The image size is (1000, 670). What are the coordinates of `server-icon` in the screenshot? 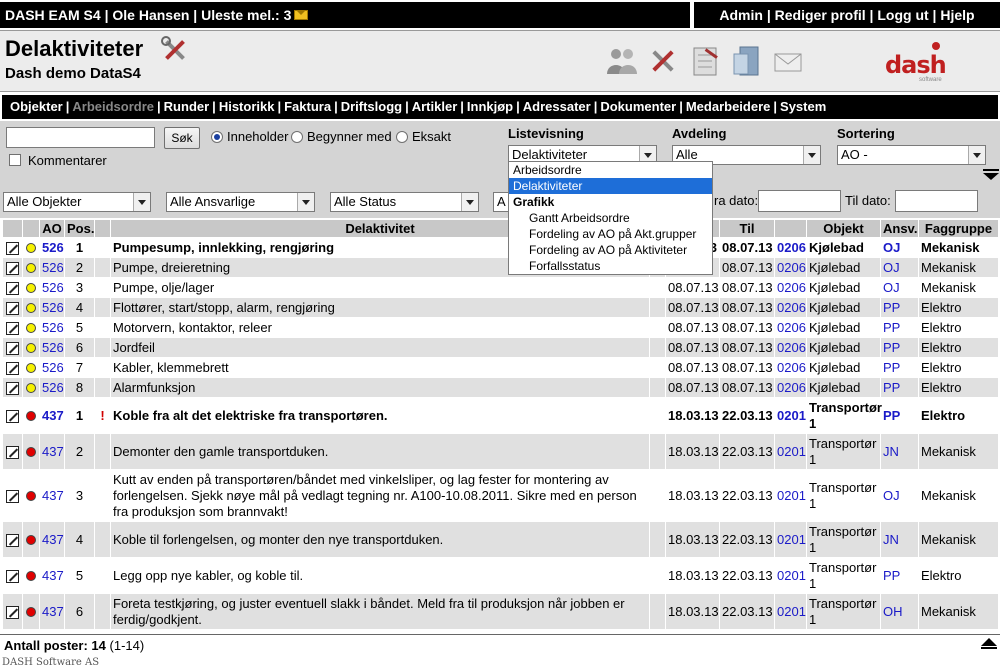 It's located at (747, 61).